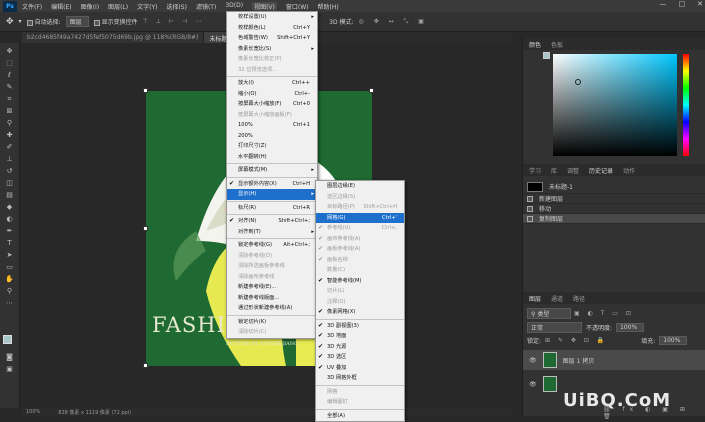  Describe the element at coordinates (360, 347) in the screenshot. I see `menu-item: ✔ 3D 光源` at that location.